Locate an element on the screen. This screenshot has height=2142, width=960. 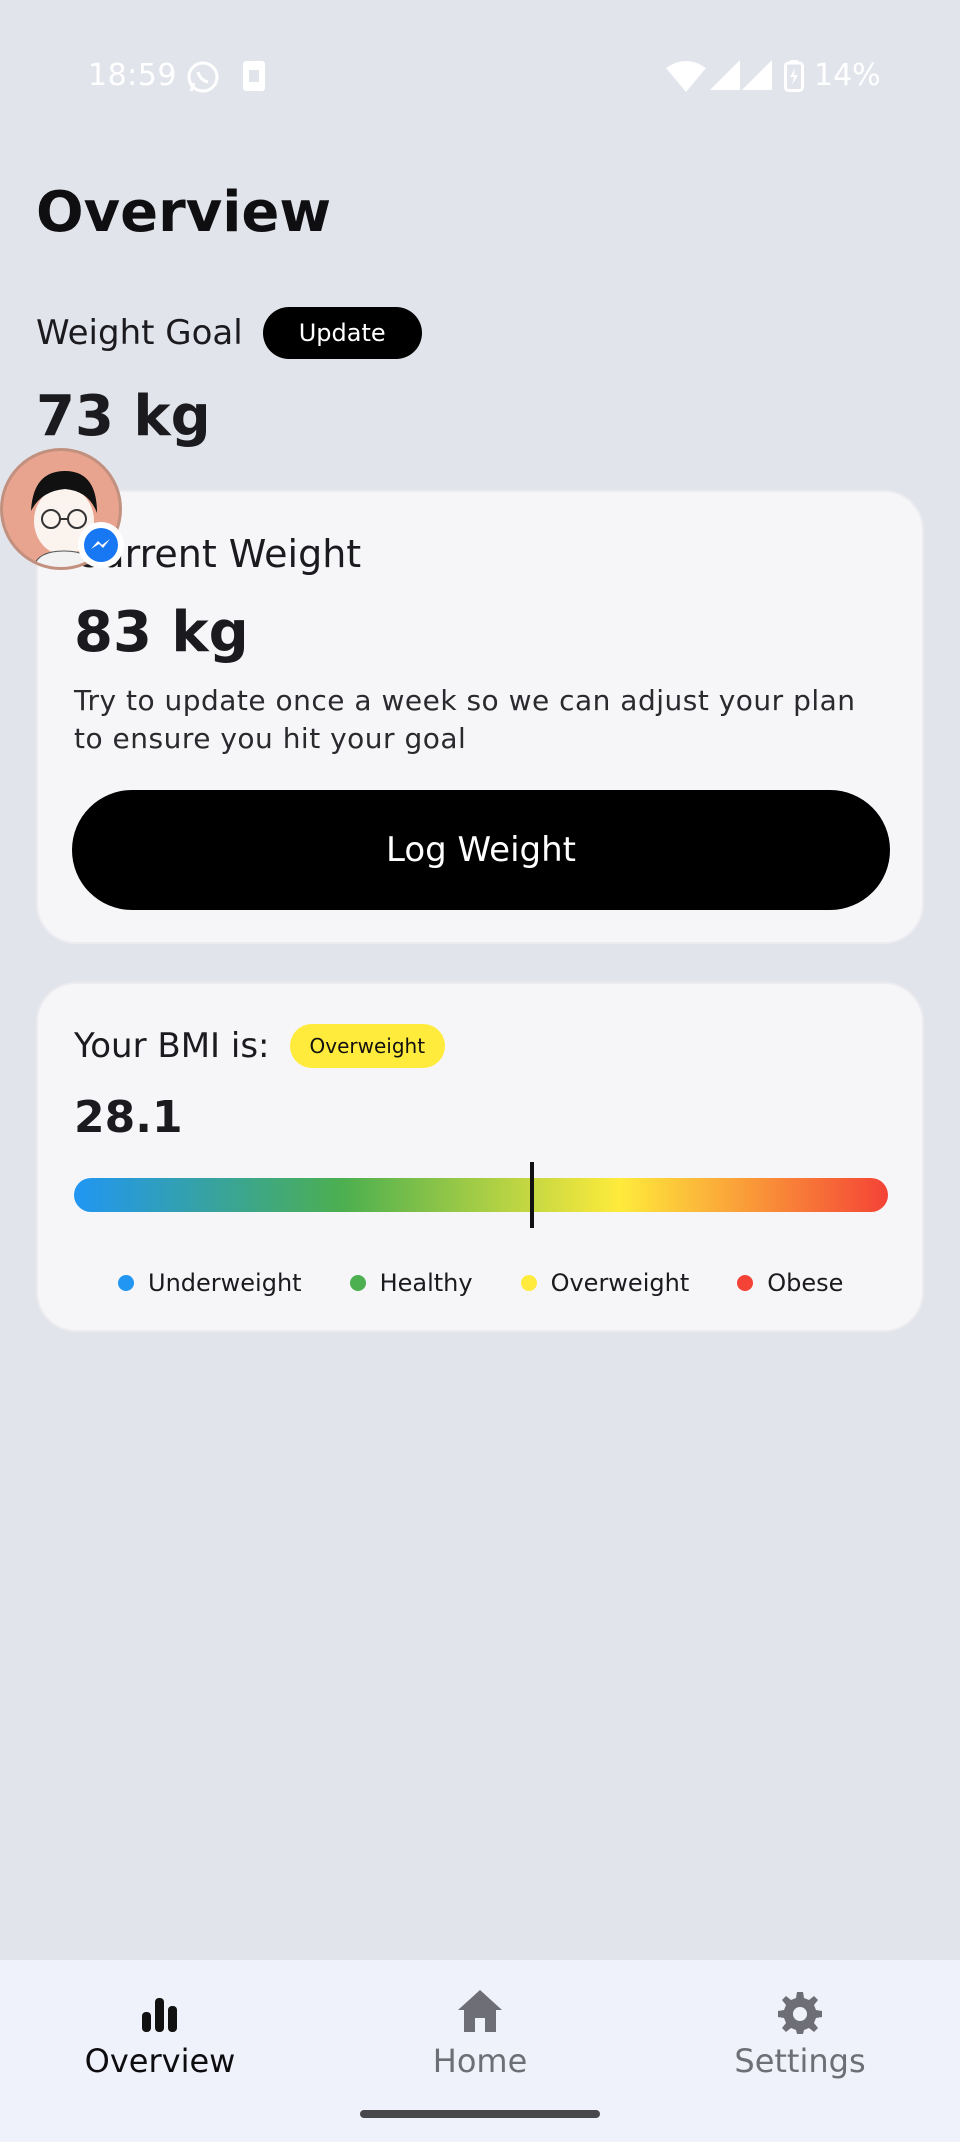
bmi-marker is located at coordinates (531, 1195).